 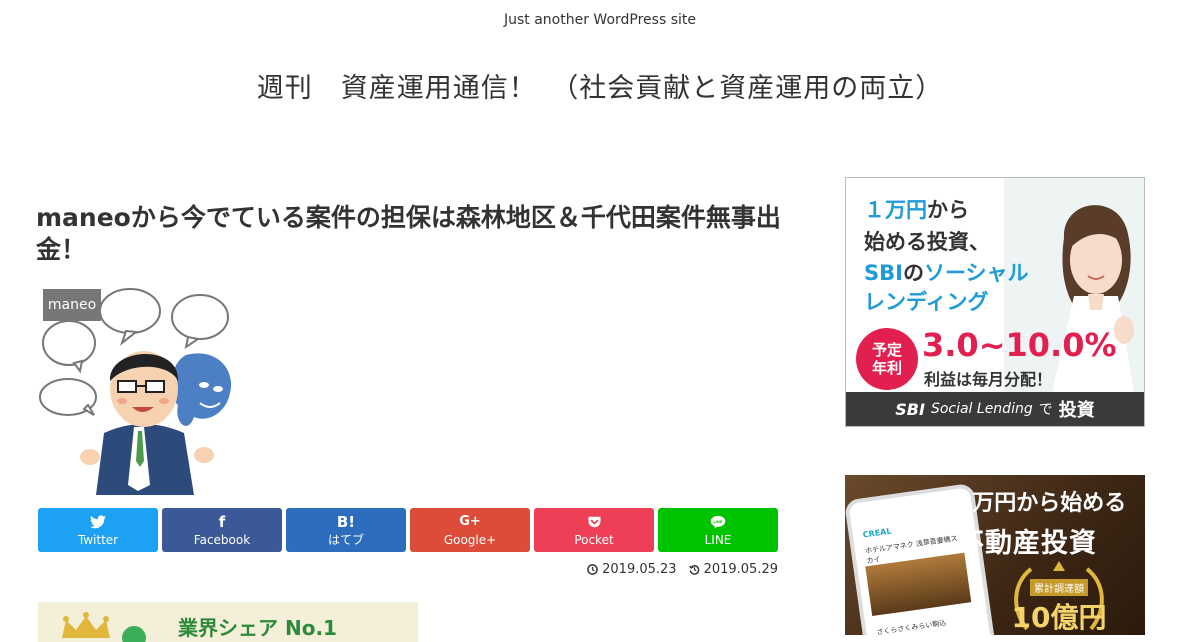 I want to click on ad1-accent-text: SBI, so click(x=883, y=273).